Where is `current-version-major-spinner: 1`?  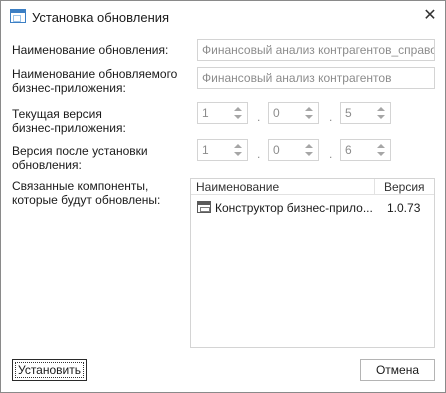
current-version-major-spinner: 1 is located at coordinates (222, 113).